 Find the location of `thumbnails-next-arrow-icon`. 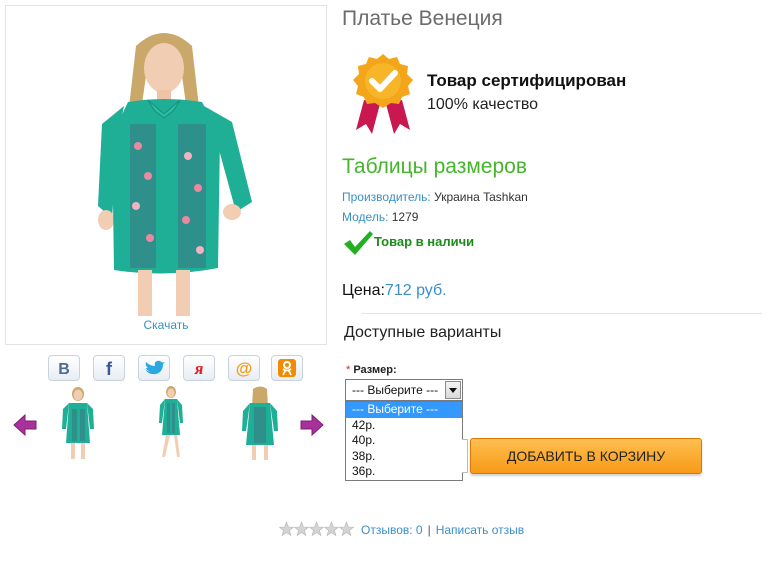

thumbnails-next-arrow-icon is located at coordinates (312, 425).